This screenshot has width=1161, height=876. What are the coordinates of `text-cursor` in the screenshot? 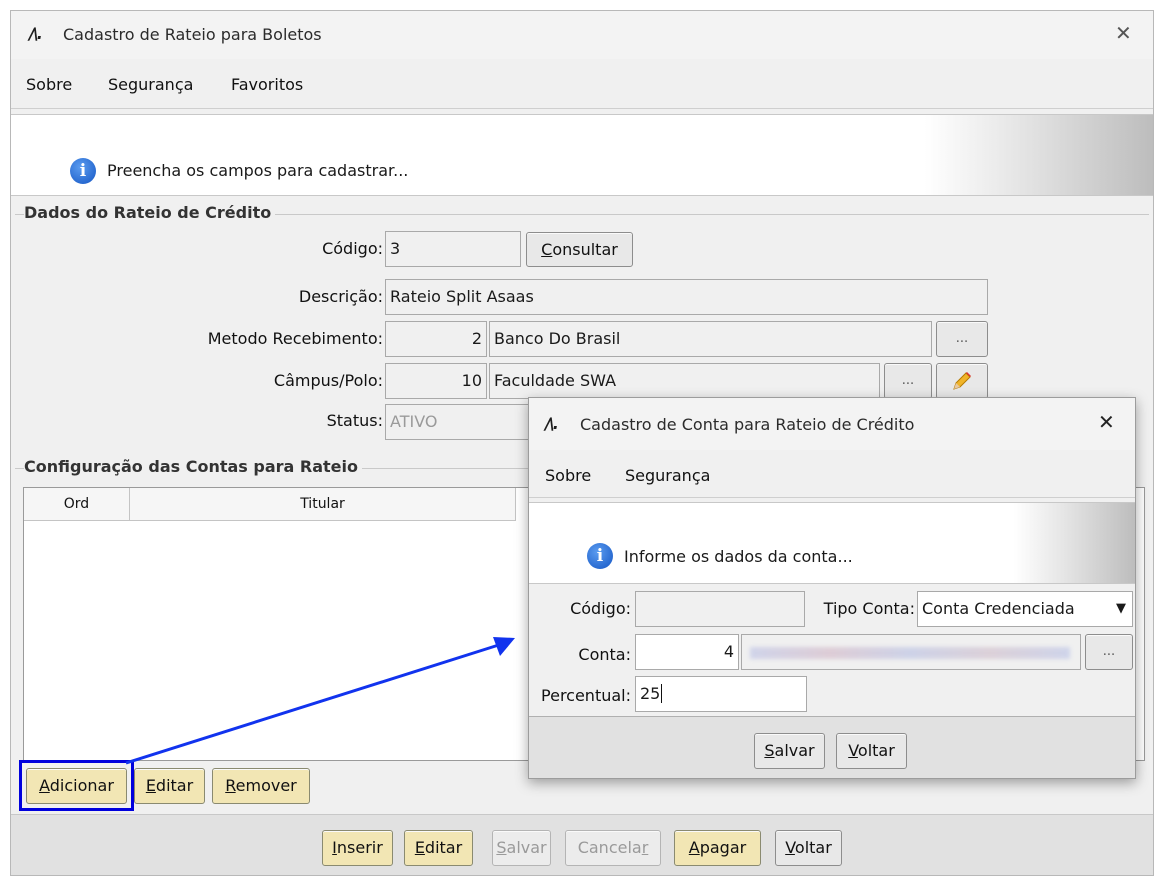 It's located at (662, 693).